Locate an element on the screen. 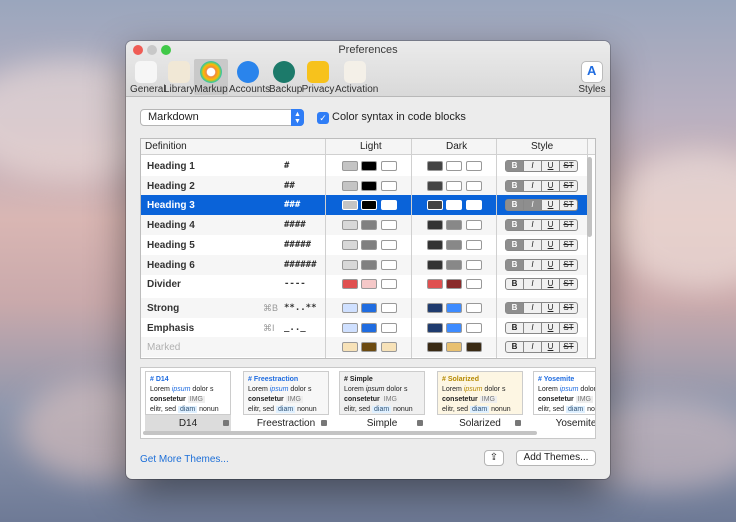 The width and height of the screenshot is (736, 522). table-row: Marked B I U ST is located at coordinates (364, 347).